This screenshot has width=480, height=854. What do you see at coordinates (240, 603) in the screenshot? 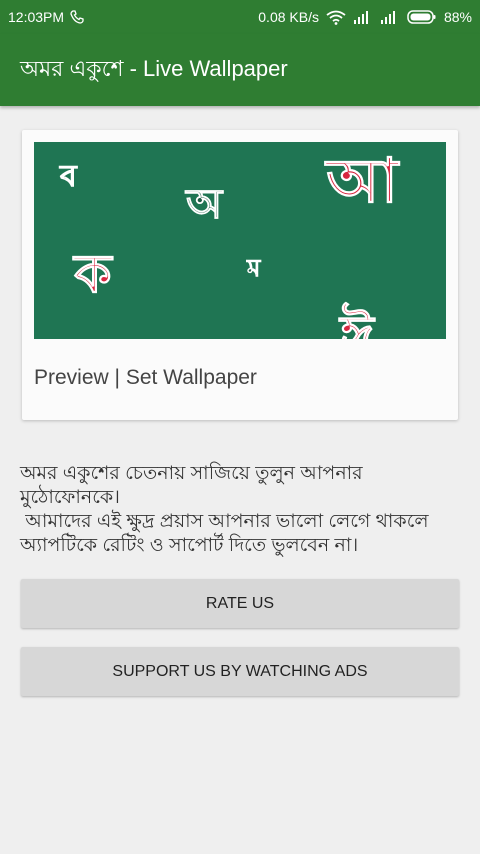
I see `rate-us-button: RATE US` at bounding box center [240, 603].